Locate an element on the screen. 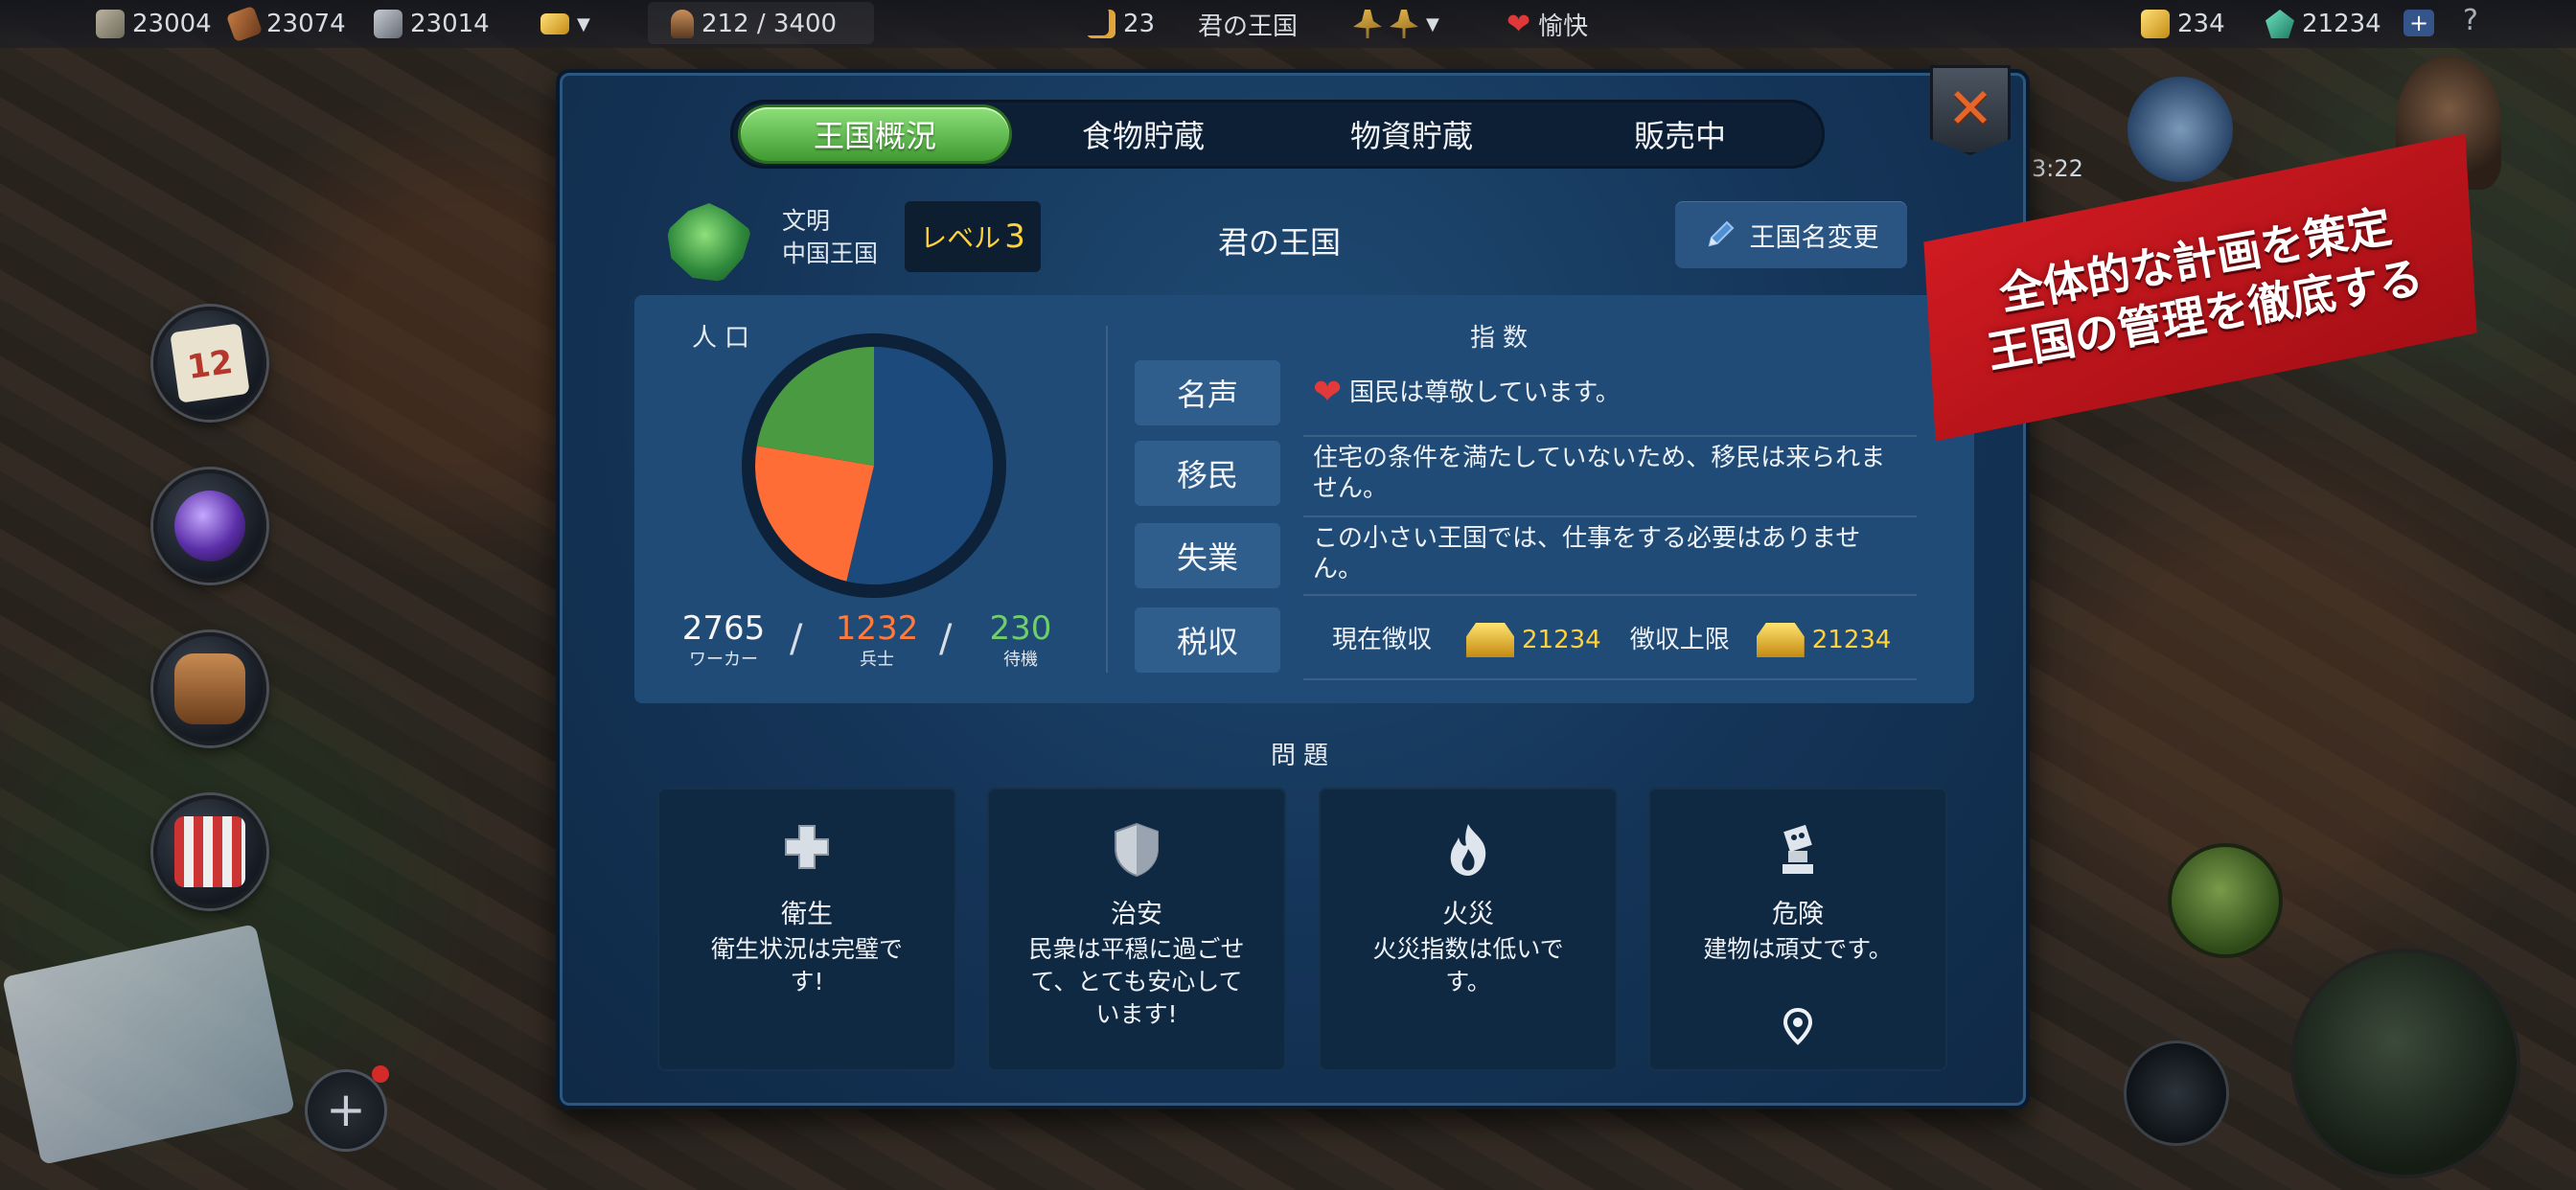  gold-icon is located at coordinates (2156, 24).